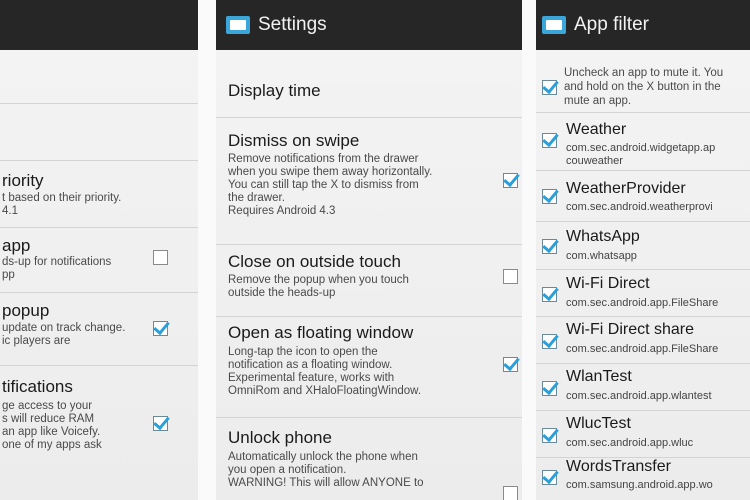 The height and width of the screenshot is (500, 750). I want to click on left-action-bar, so click(99, 25).